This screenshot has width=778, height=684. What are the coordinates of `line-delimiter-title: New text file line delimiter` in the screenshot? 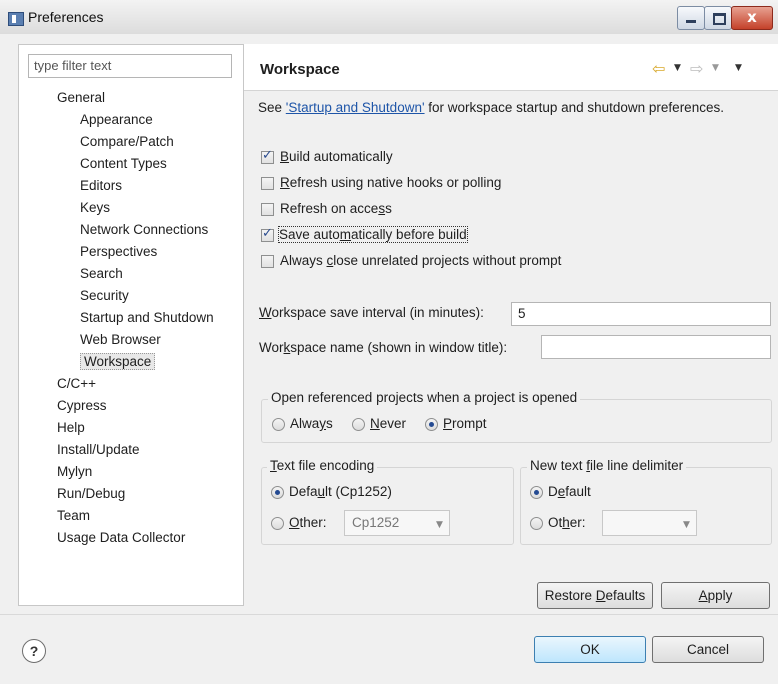 It's located at (607, 465).